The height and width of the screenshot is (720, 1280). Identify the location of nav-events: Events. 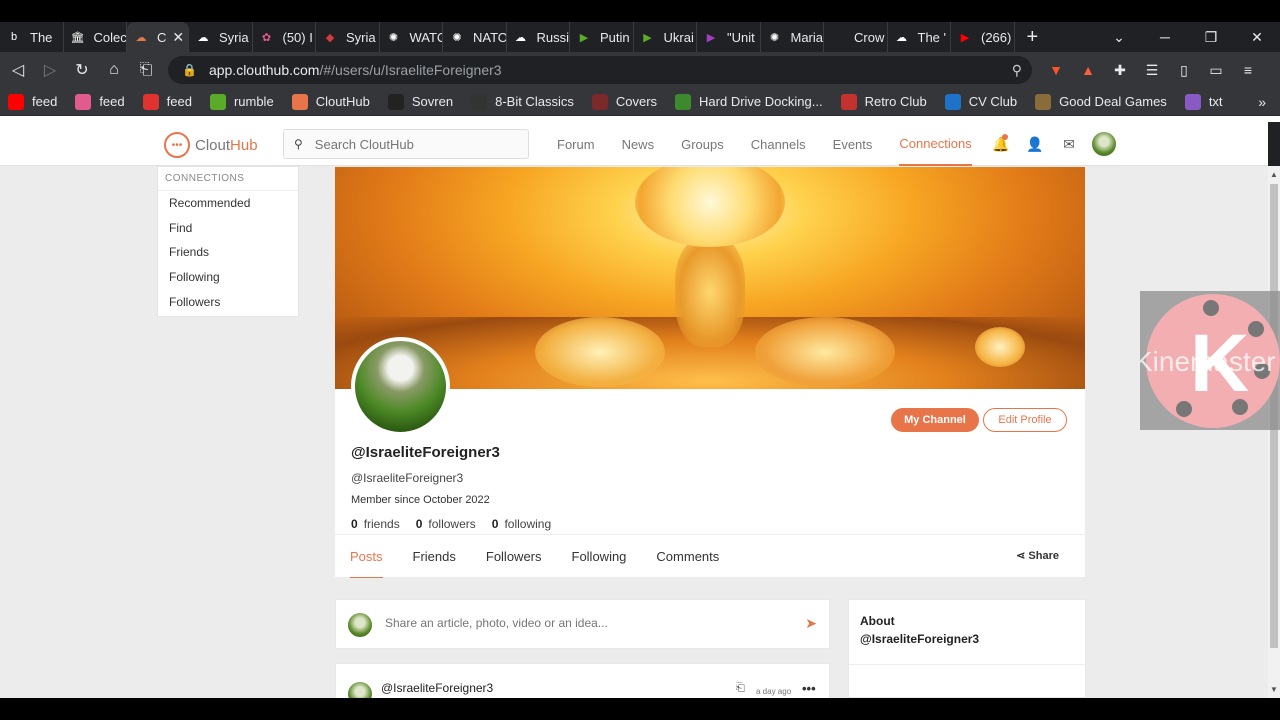
(853, 144).